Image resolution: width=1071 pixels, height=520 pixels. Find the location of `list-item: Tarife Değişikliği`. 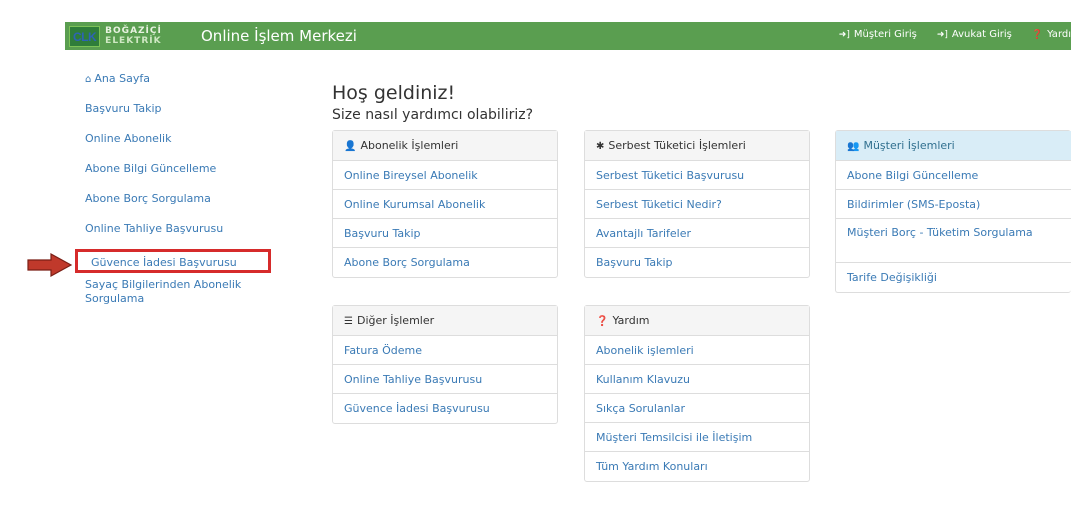

list-item: Tarife Değişikliği is located at coordinates (953, 277).